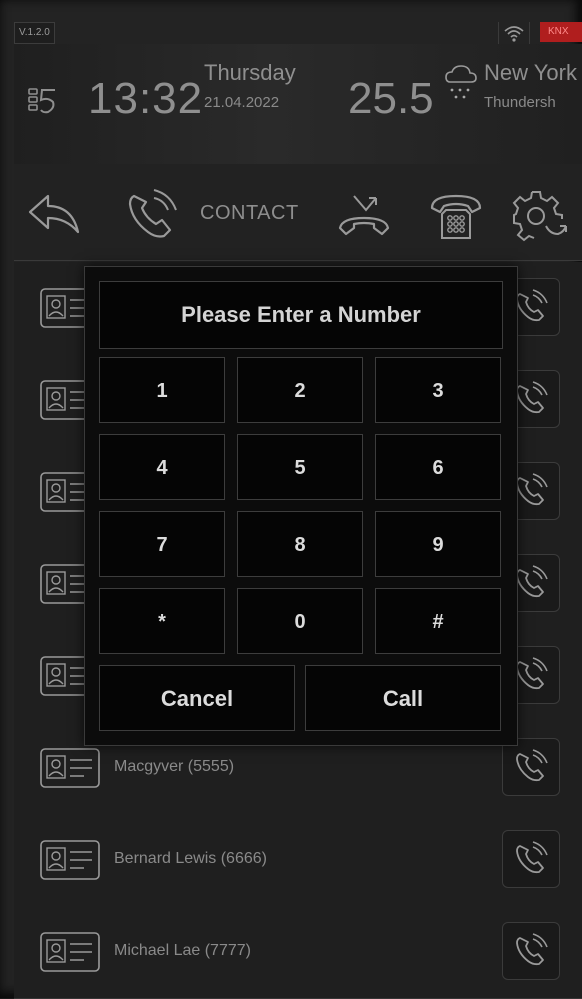  I want to click on cancel-button: Cancel, so click(197, 698).